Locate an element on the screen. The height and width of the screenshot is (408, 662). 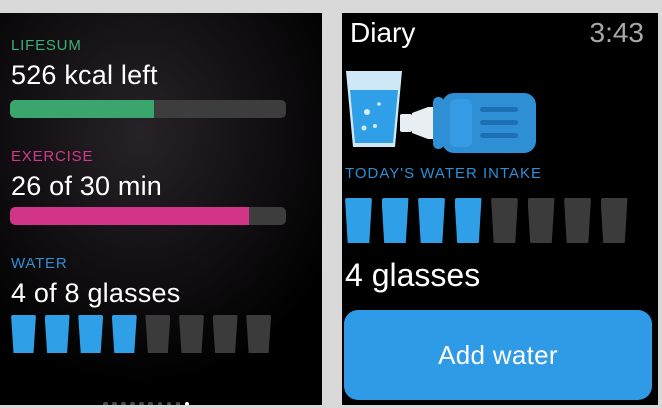
exercise-minutes-text: 26 of 30 min is located at coordinates (86, 186).